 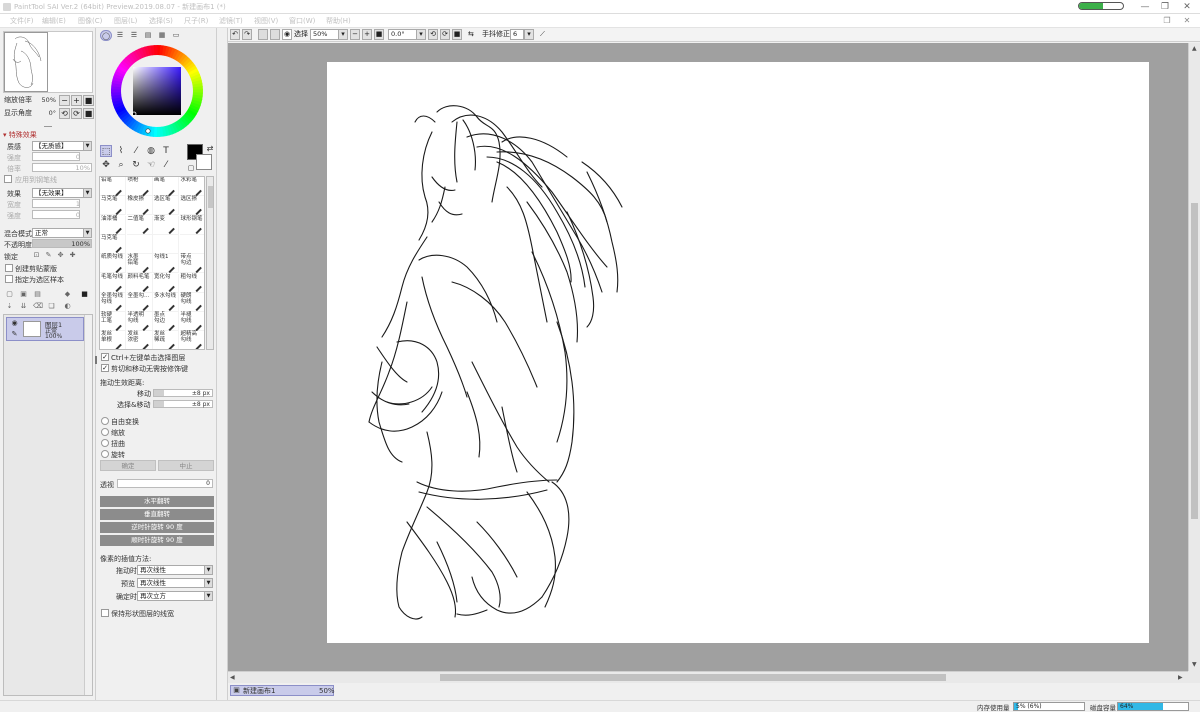 What do you see at coordinates (105, 421) in the screenshot?
I see `free-transform-radio` at bounding box center [105, 421].